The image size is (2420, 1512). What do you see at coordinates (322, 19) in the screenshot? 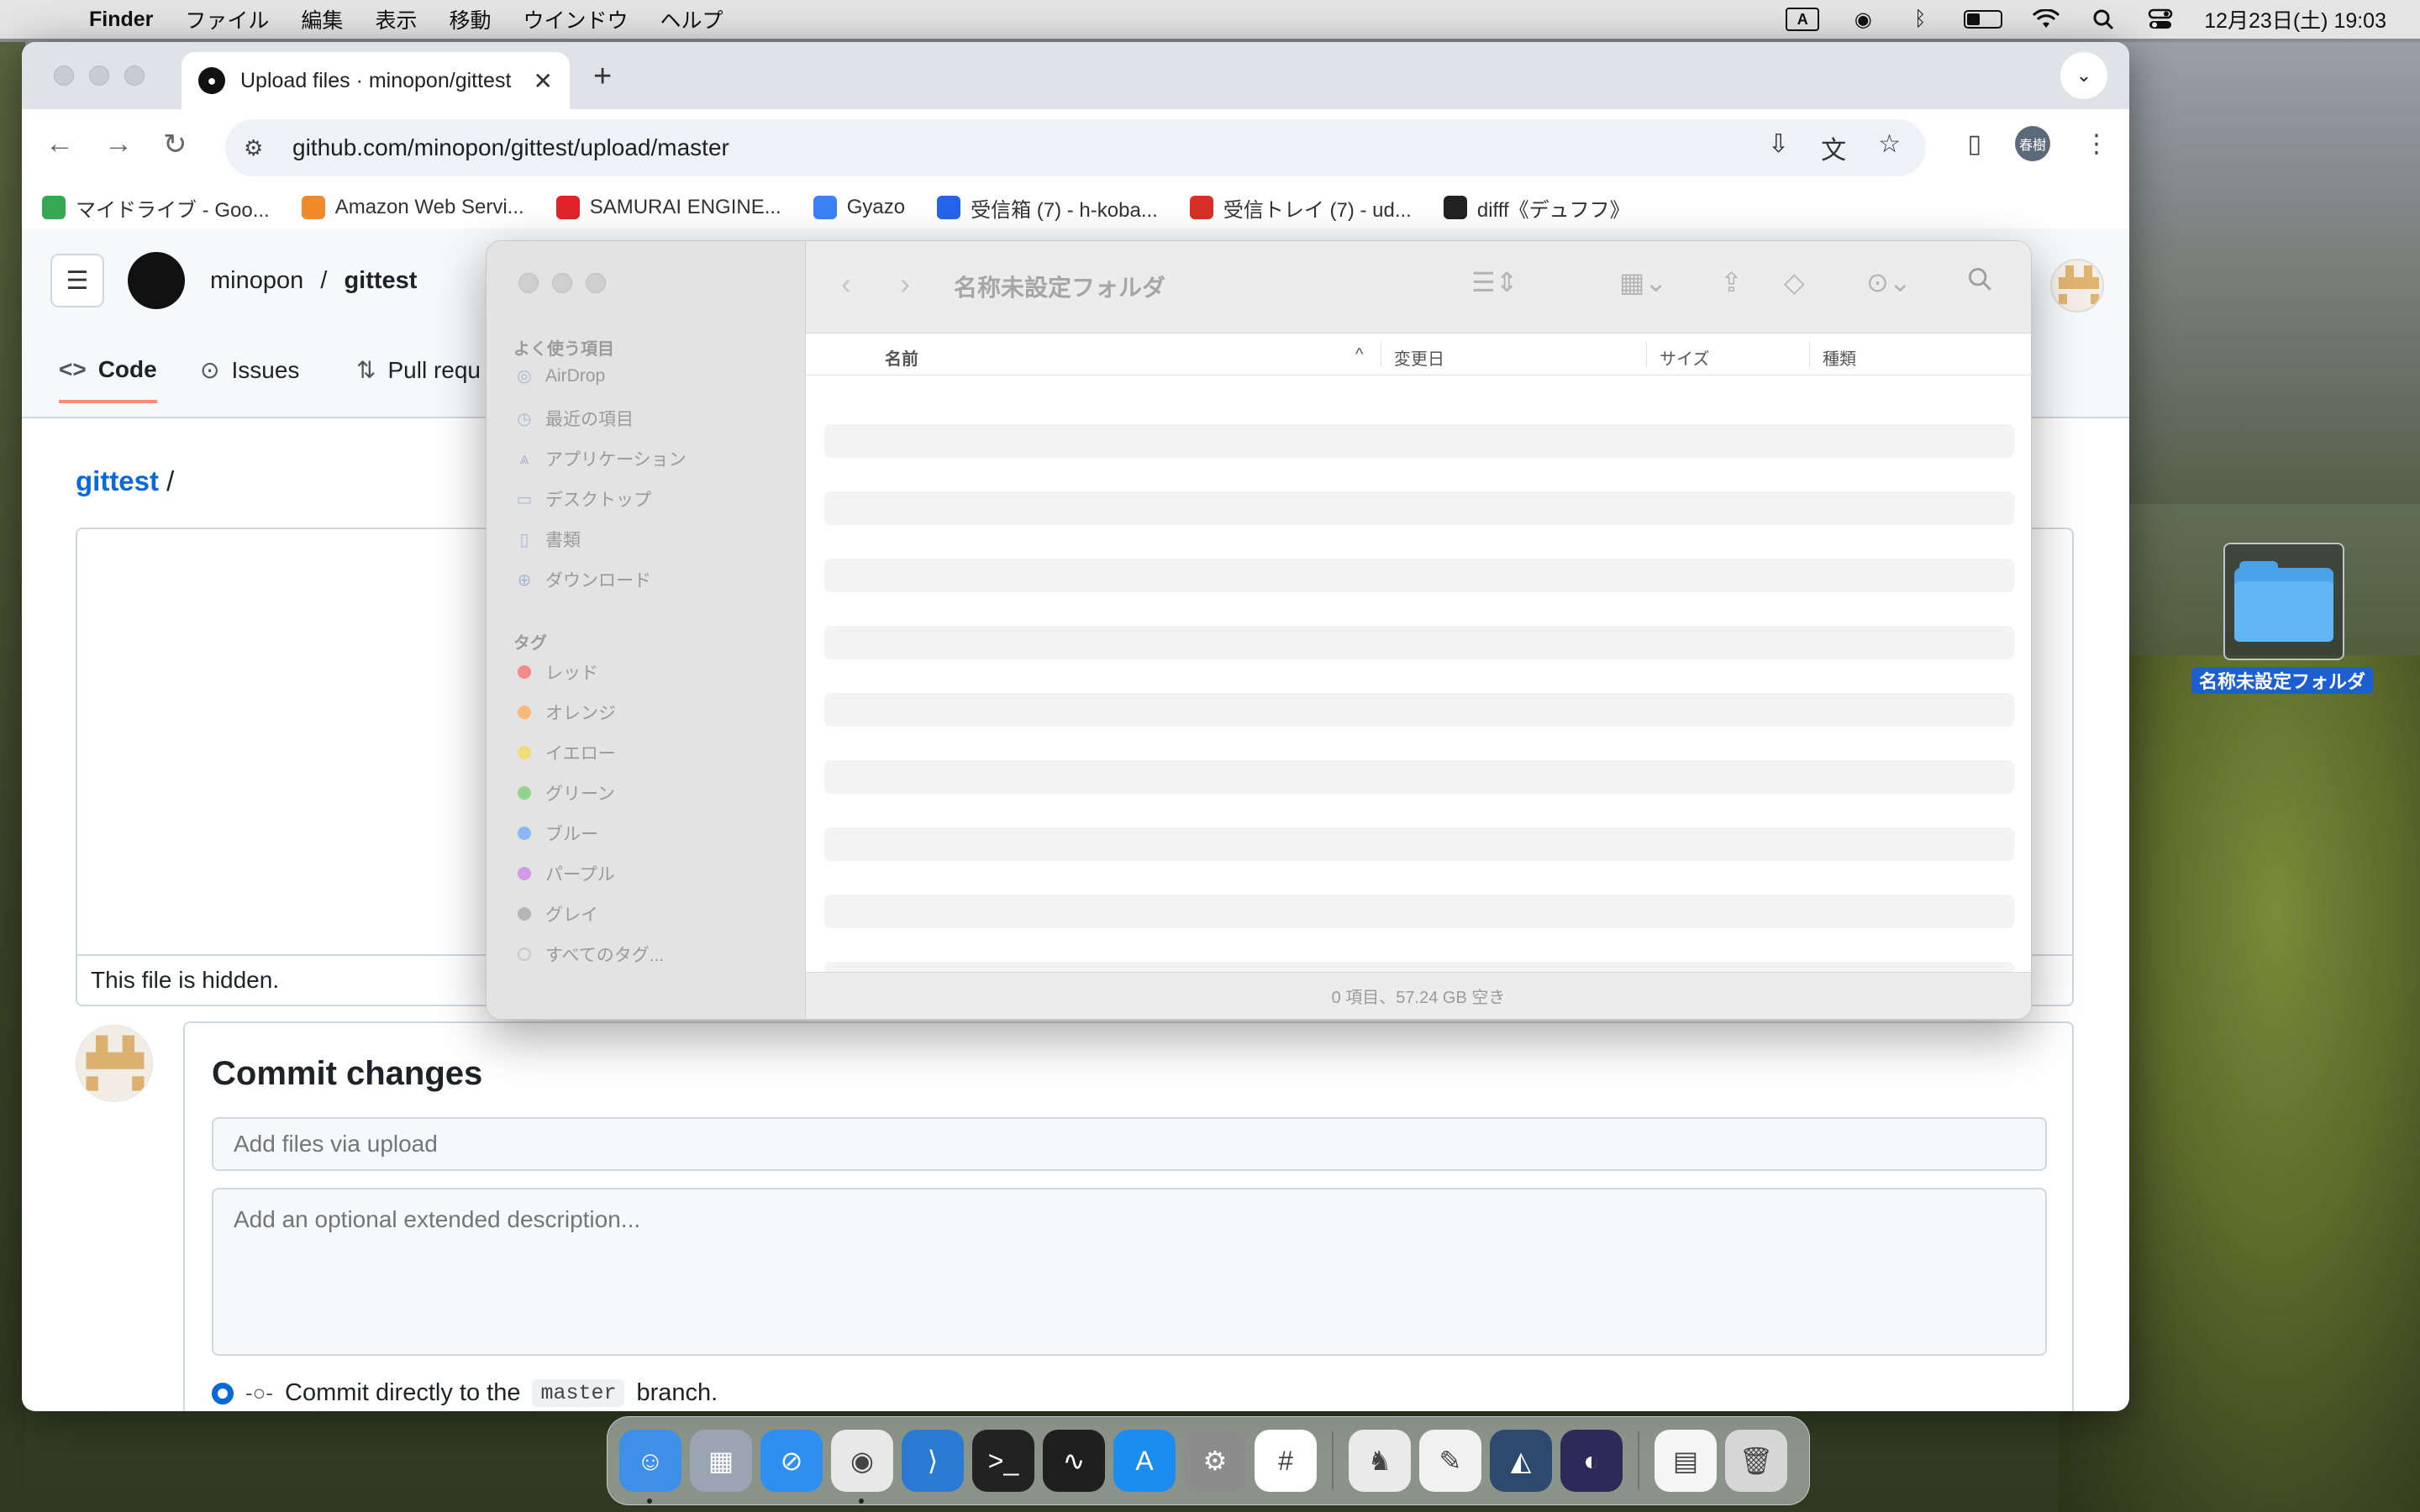
I see `menu-edit: 編集` at bounding box center [322, 19].